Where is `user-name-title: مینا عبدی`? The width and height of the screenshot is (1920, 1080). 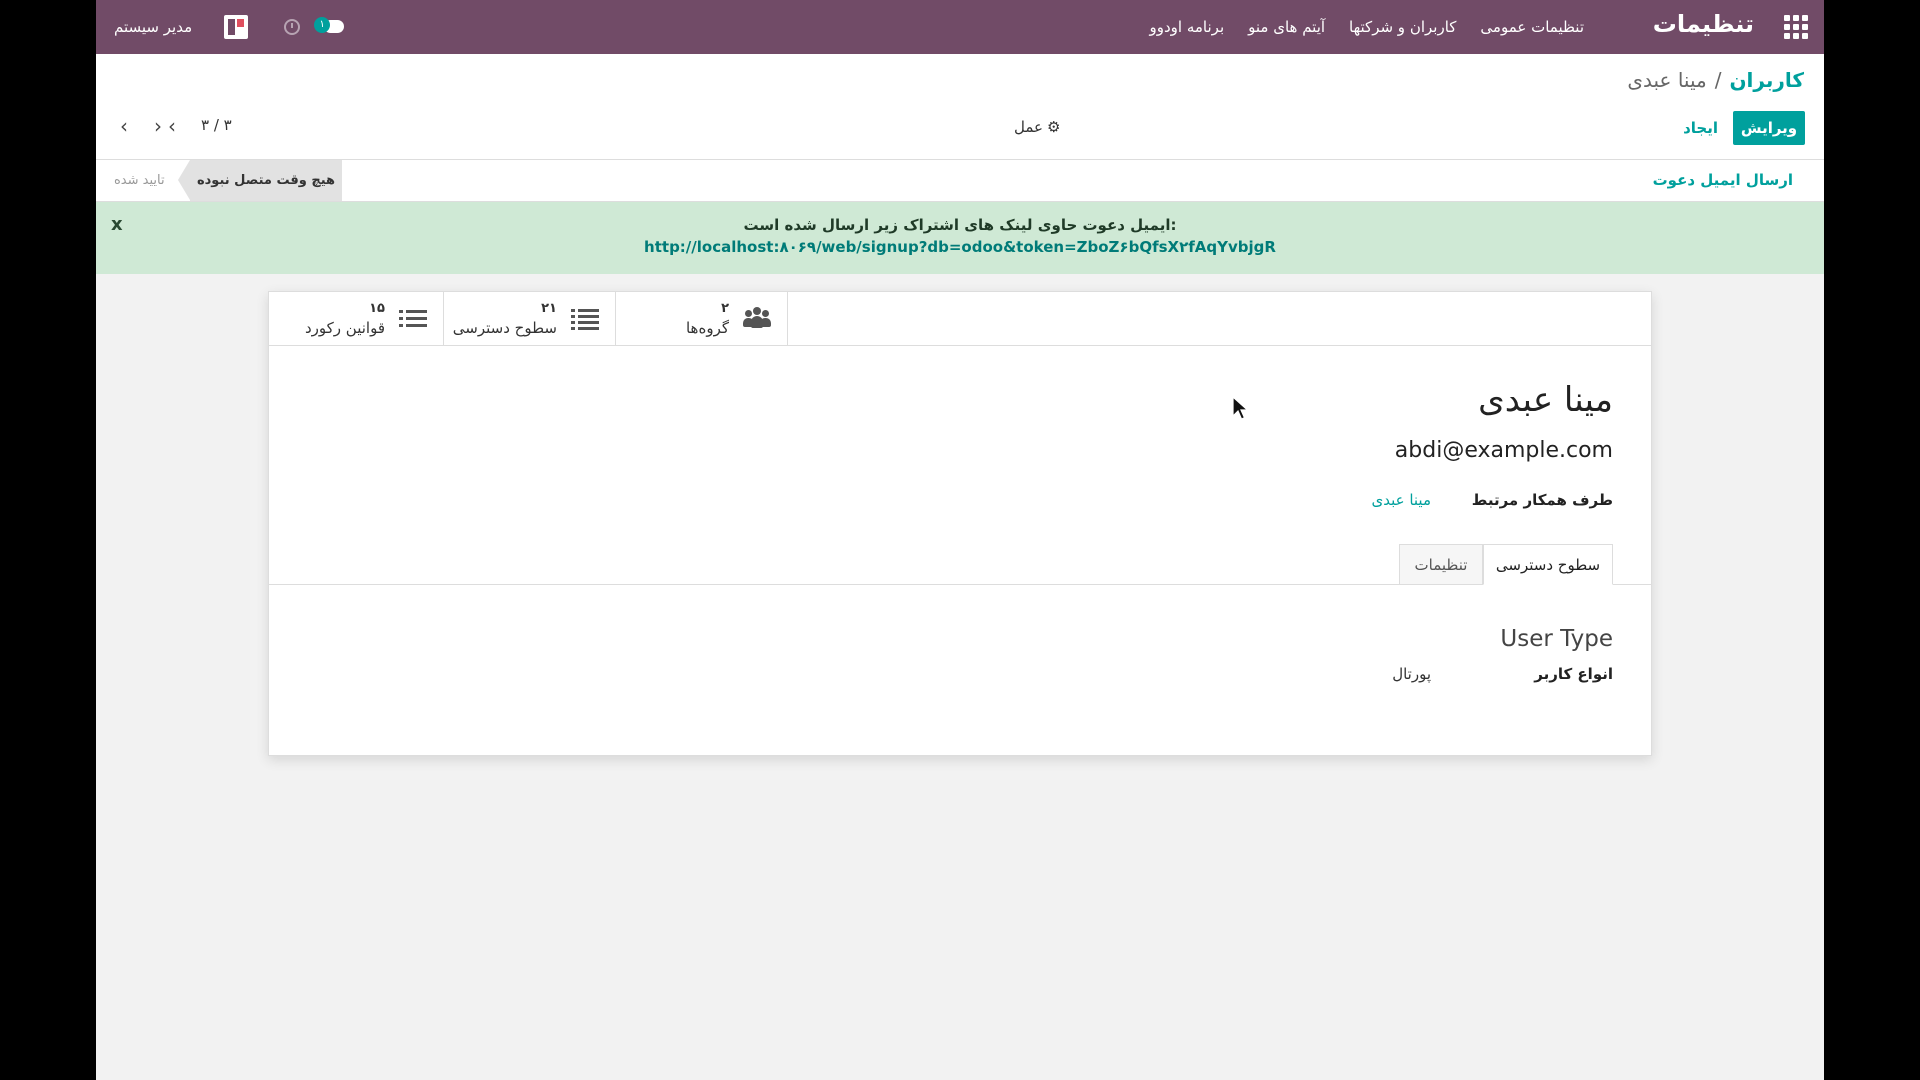
user-name-title: مینا عبدی is located at coordinates (1545, 400).